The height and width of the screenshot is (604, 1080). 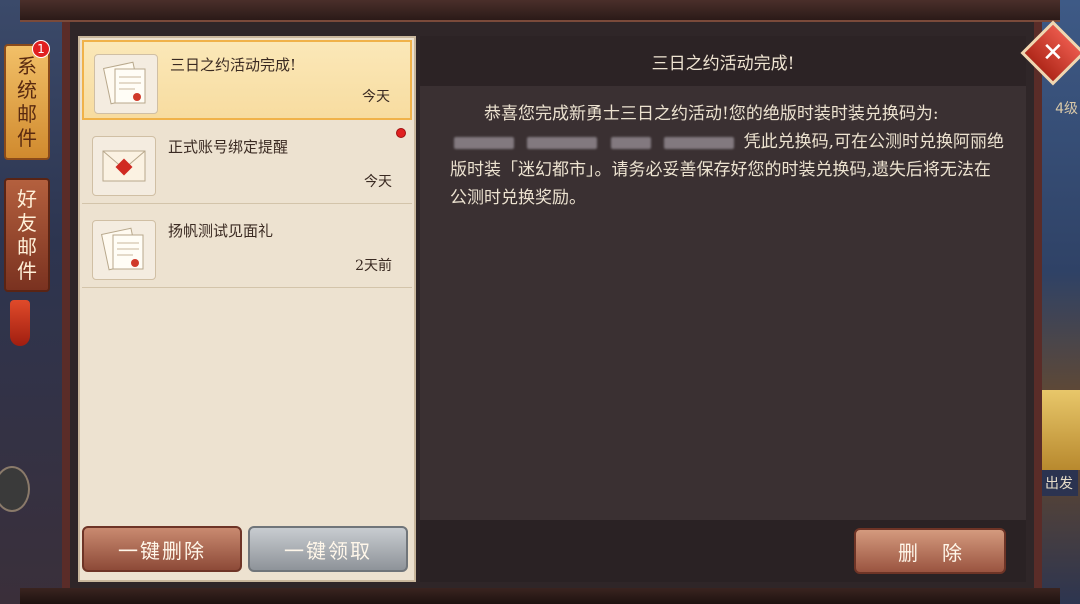 What do you see at coordinates (124, 166) in the screenshot?
I see `sealed-envelope-icon` at bounding box center [124, 166].